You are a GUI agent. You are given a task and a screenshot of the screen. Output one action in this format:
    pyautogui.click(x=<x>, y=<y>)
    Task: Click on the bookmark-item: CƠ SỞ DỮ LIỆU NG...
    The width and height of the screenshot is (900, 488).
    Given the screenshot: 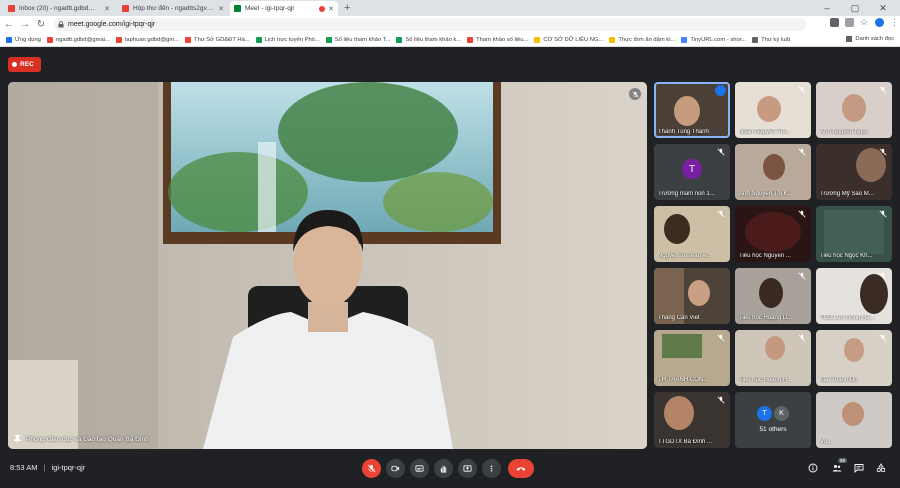 What is the action you would take?
    pyautogui.click(x=569, y=39)
    